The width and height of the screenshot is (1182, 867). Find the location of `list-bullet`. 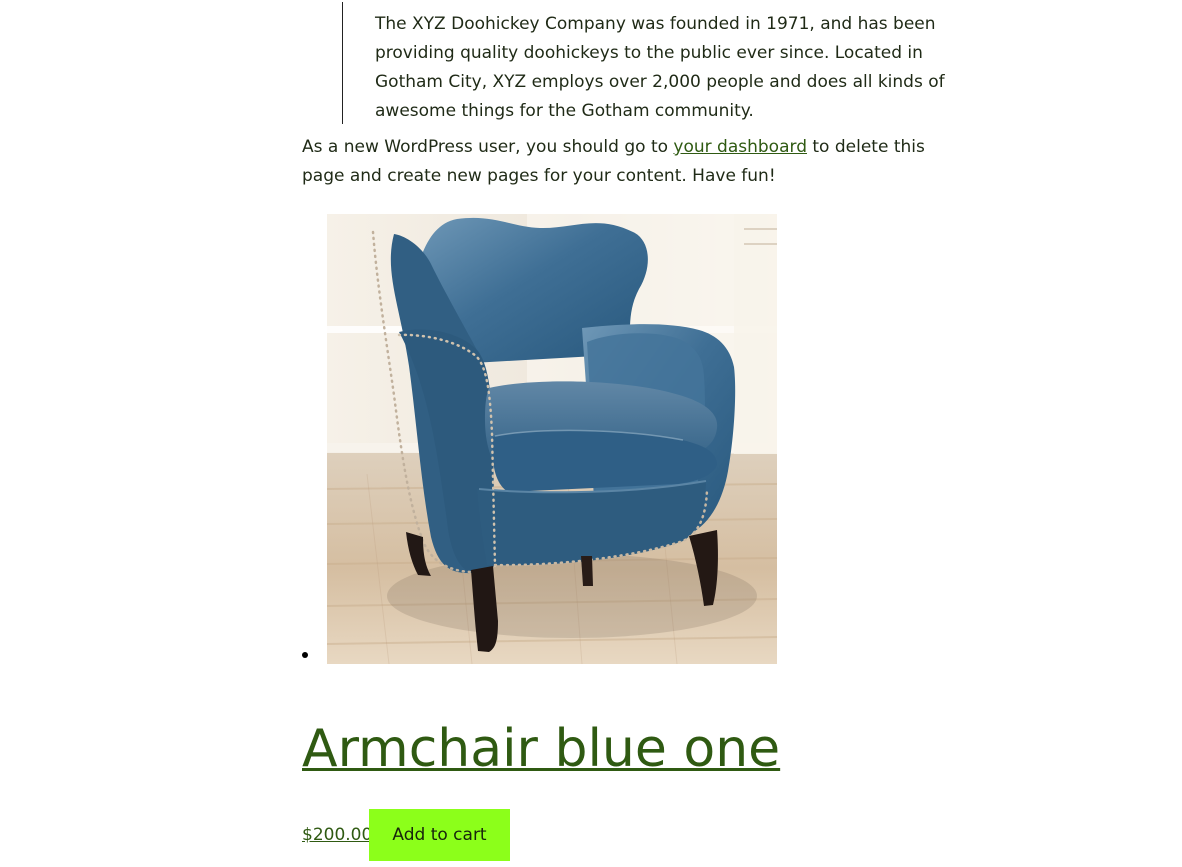

list-bullet is located at coordinates (305, 655).